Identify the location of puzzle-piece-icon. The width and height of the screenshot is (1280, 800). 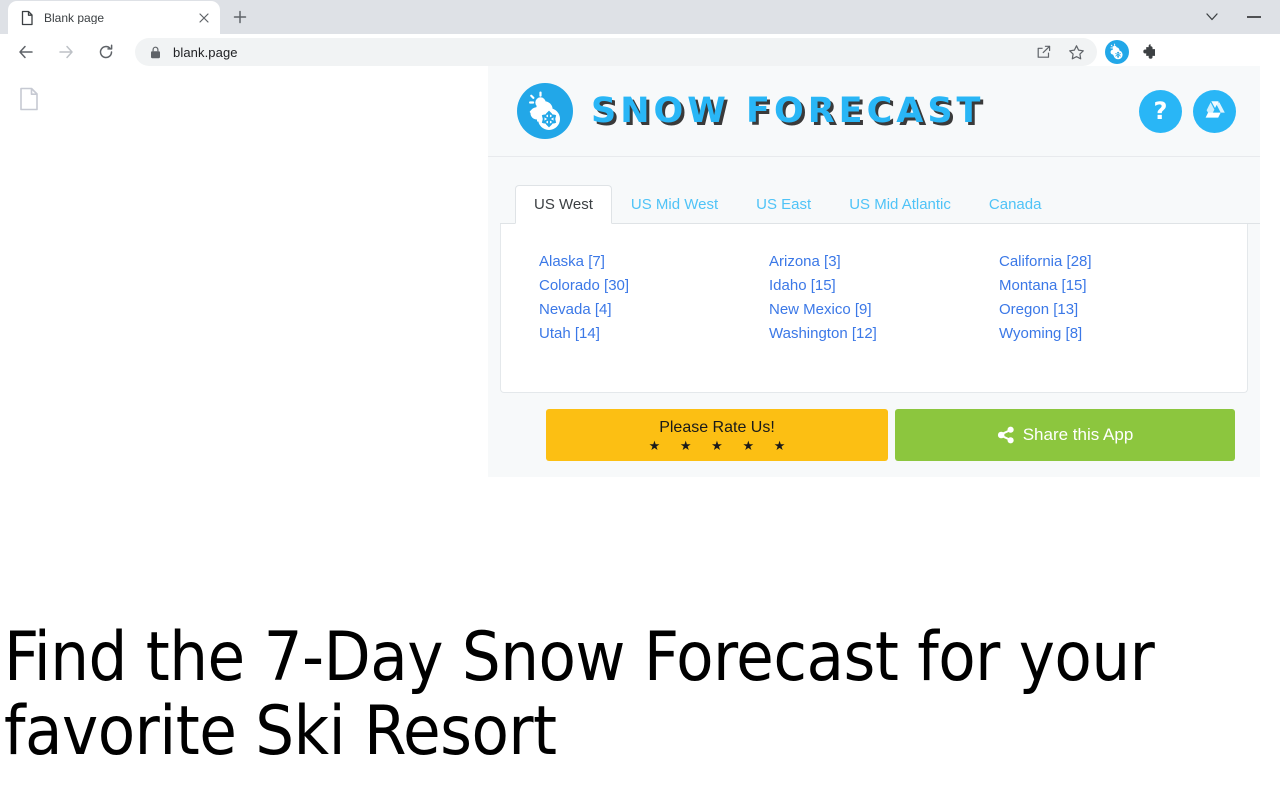
(1149, 52).